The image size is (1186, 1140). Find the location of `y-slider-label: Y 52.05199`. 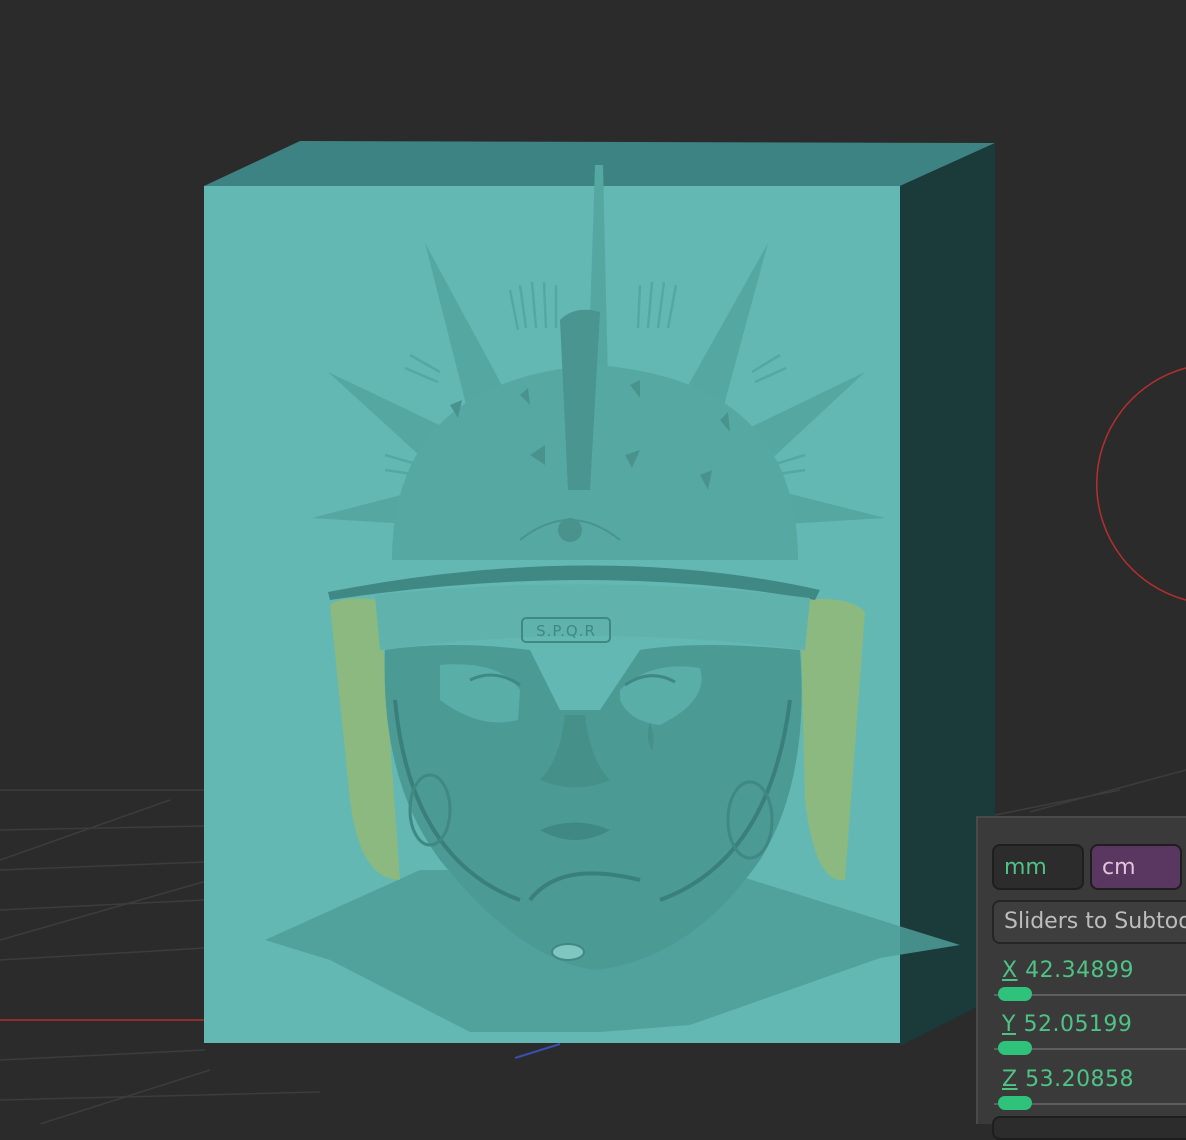

y-slider-label: Y 52.05199 is located at coordinates (1067, 1024).